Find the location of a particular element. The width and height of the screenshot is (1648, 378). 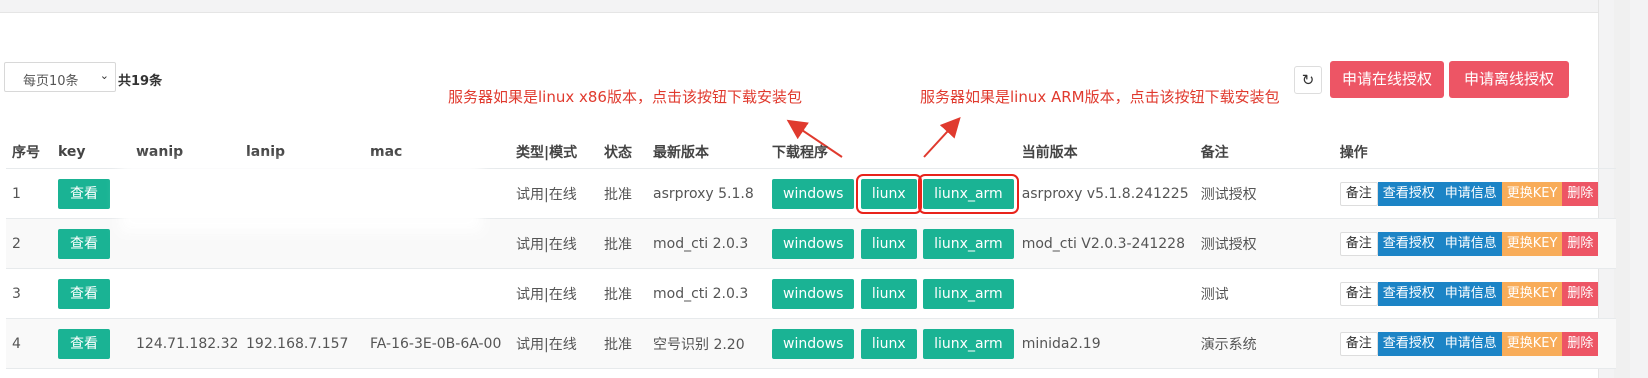

redacted-area is located at coordinates (301, 197).